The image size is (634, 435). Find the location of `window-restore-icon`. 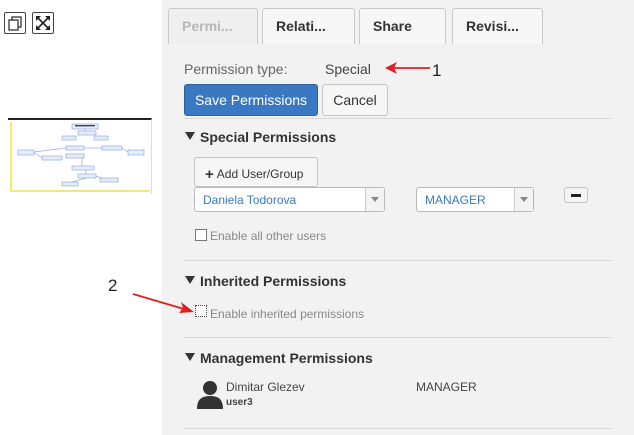

window-restore-icon is located at coordinates (15, 23).